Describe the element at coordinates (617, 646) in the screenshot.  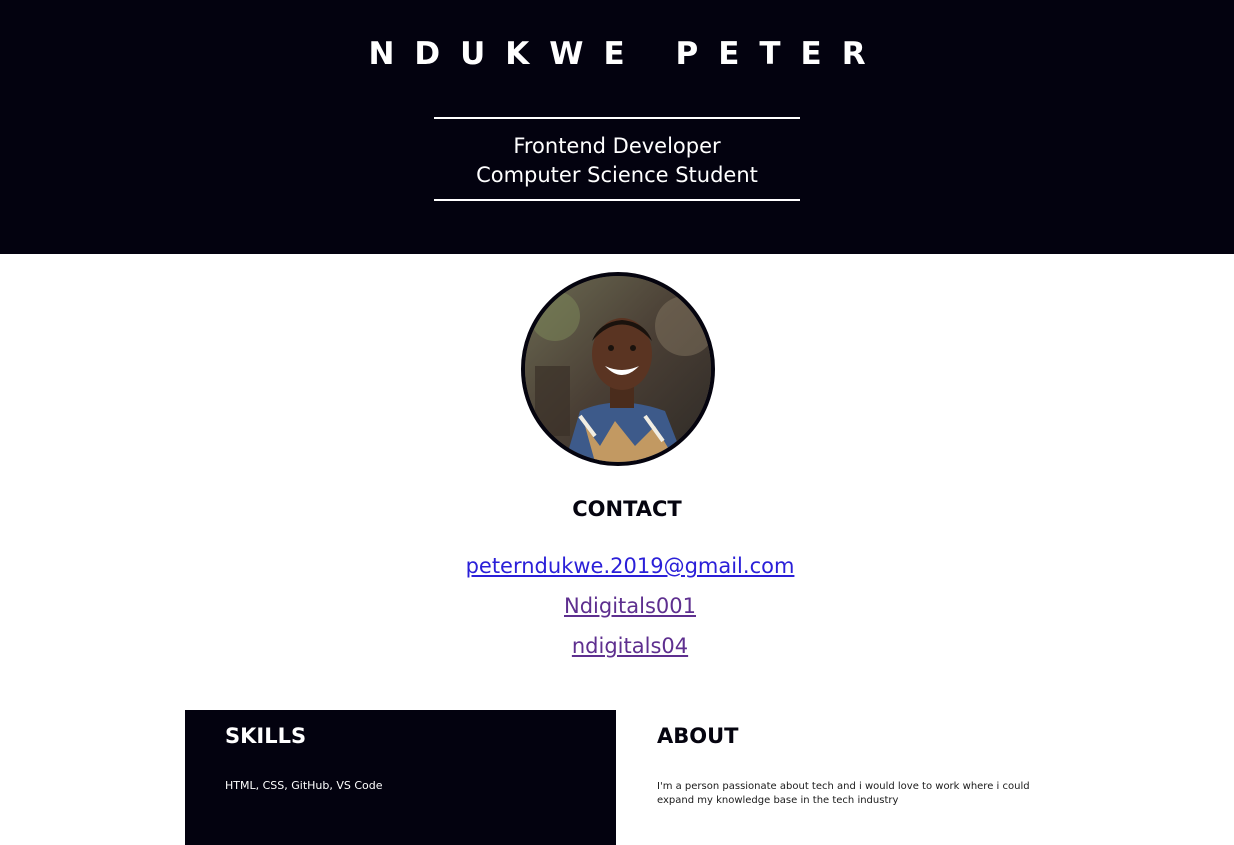
I see `profile-link-ndigitals04: ndigitals04` at that location.